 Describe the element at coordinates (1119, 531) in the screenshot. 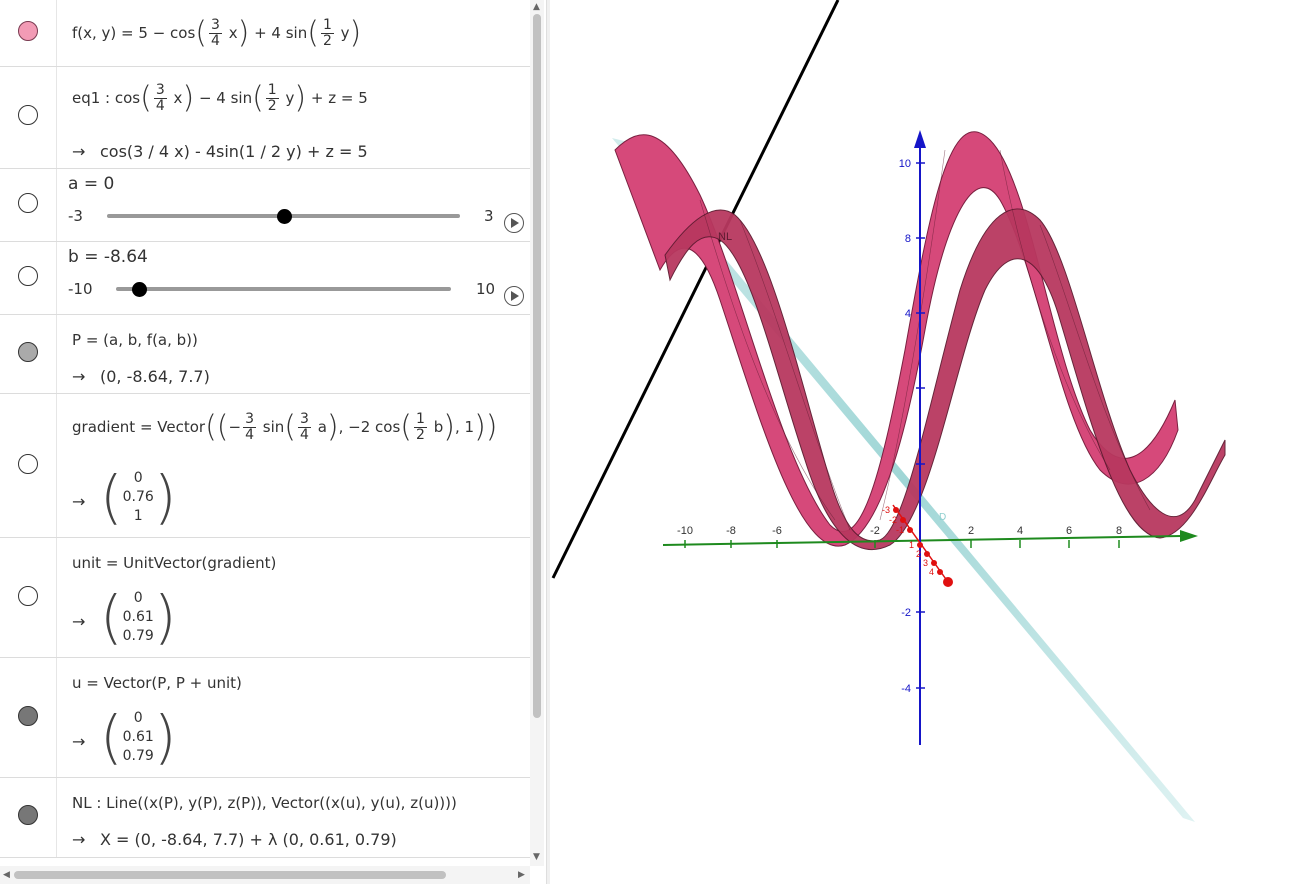

I see `x-axis-tick-label: 8` at that location.